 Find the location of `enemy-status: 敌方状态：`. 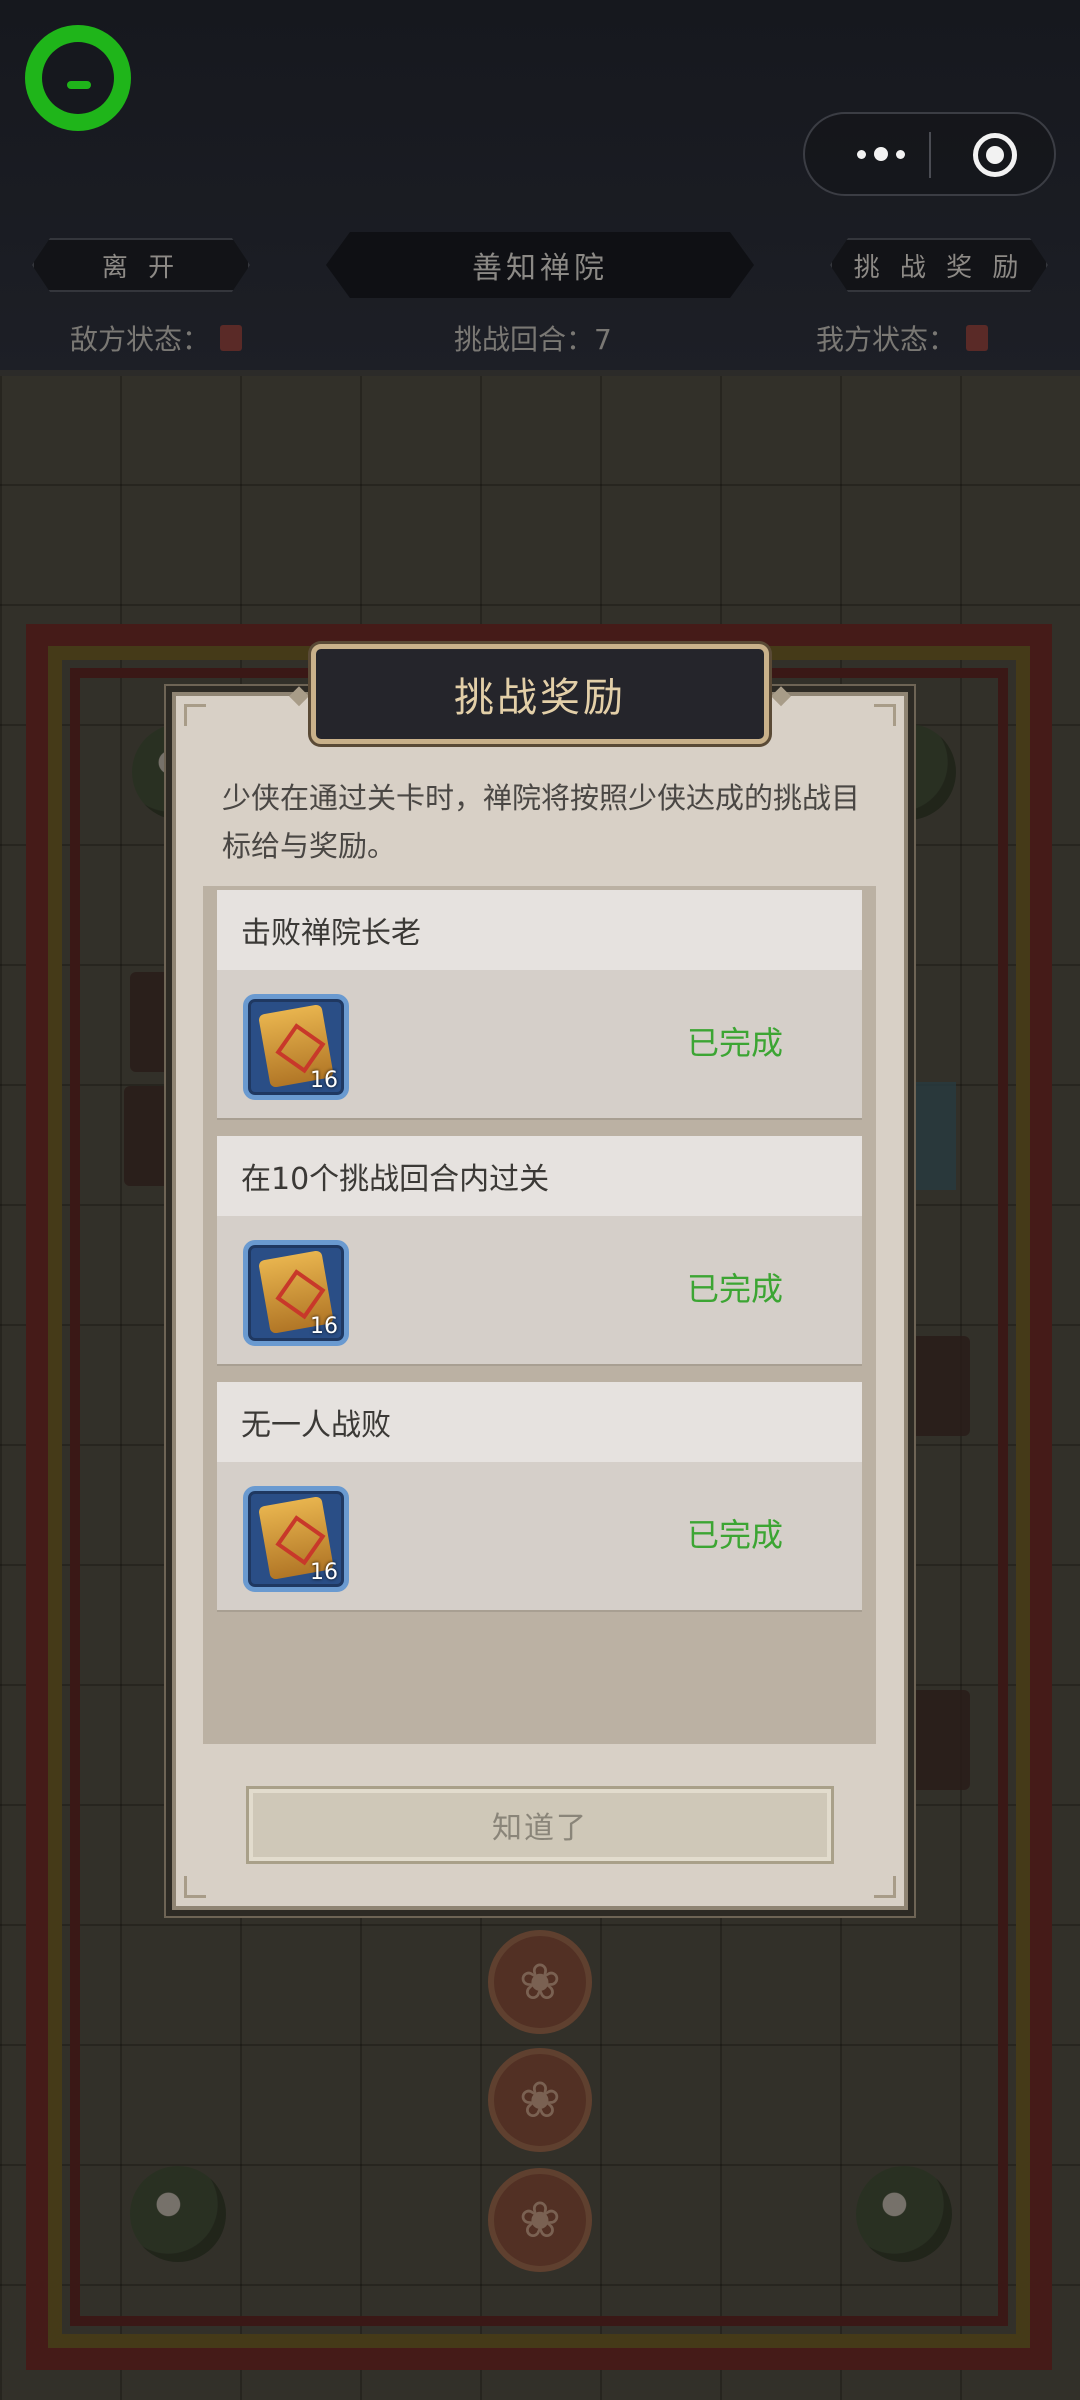

enemy-status: 敌方状态： is located at coordinates (156, 338).